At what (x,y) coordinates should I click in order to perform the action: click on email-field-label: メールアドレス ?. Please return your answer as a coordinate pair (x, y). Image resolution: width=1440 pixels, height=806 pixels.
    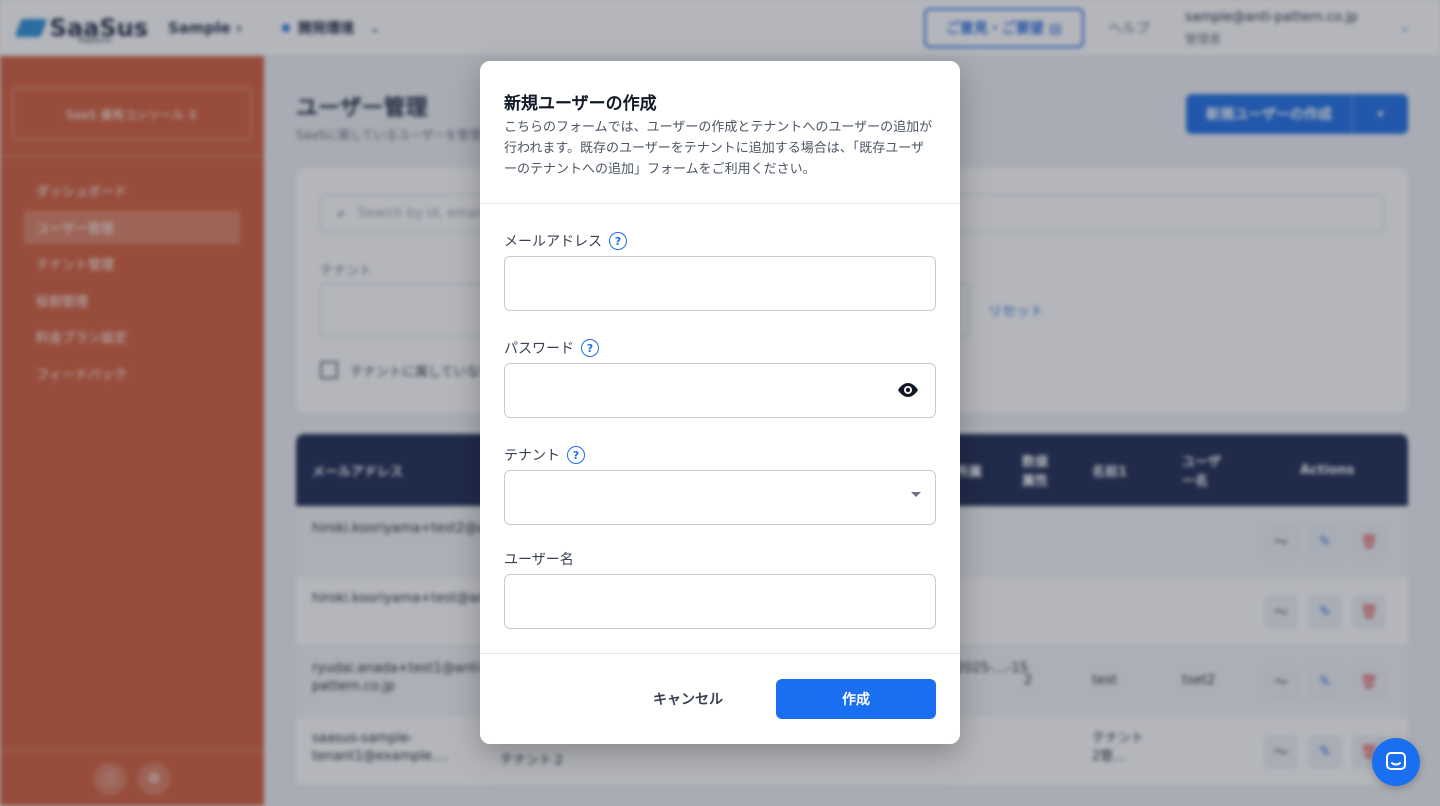
    Looking at the image, I should click on (565, 241).